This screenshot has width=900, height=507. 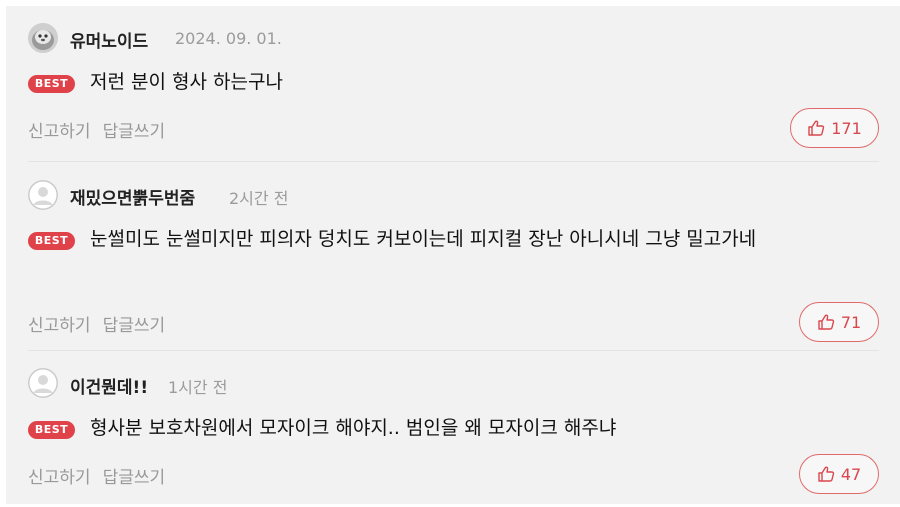 What do you see at coordinates (109, 385) in the screenshot?
I see `comment-nickname: 이건뭔데!!` at bounding box center [109, 385].